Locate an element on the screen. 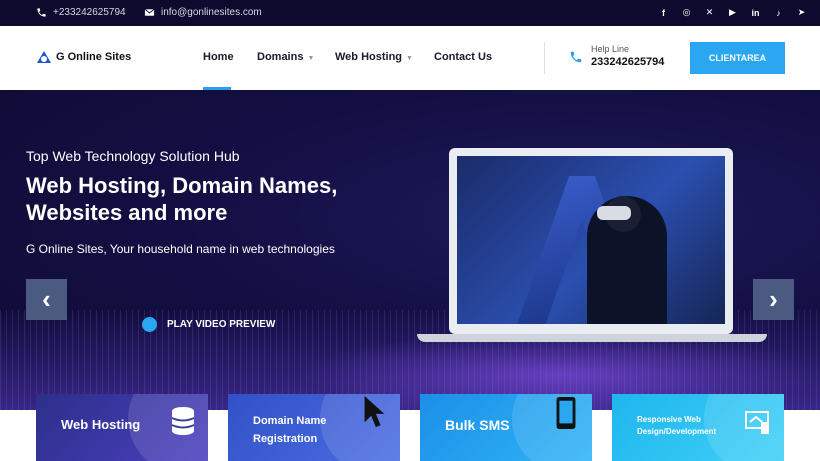  social-links: f ◎ ✕ ▶ in ♪ ➤ is located at coordinates (732, 12).